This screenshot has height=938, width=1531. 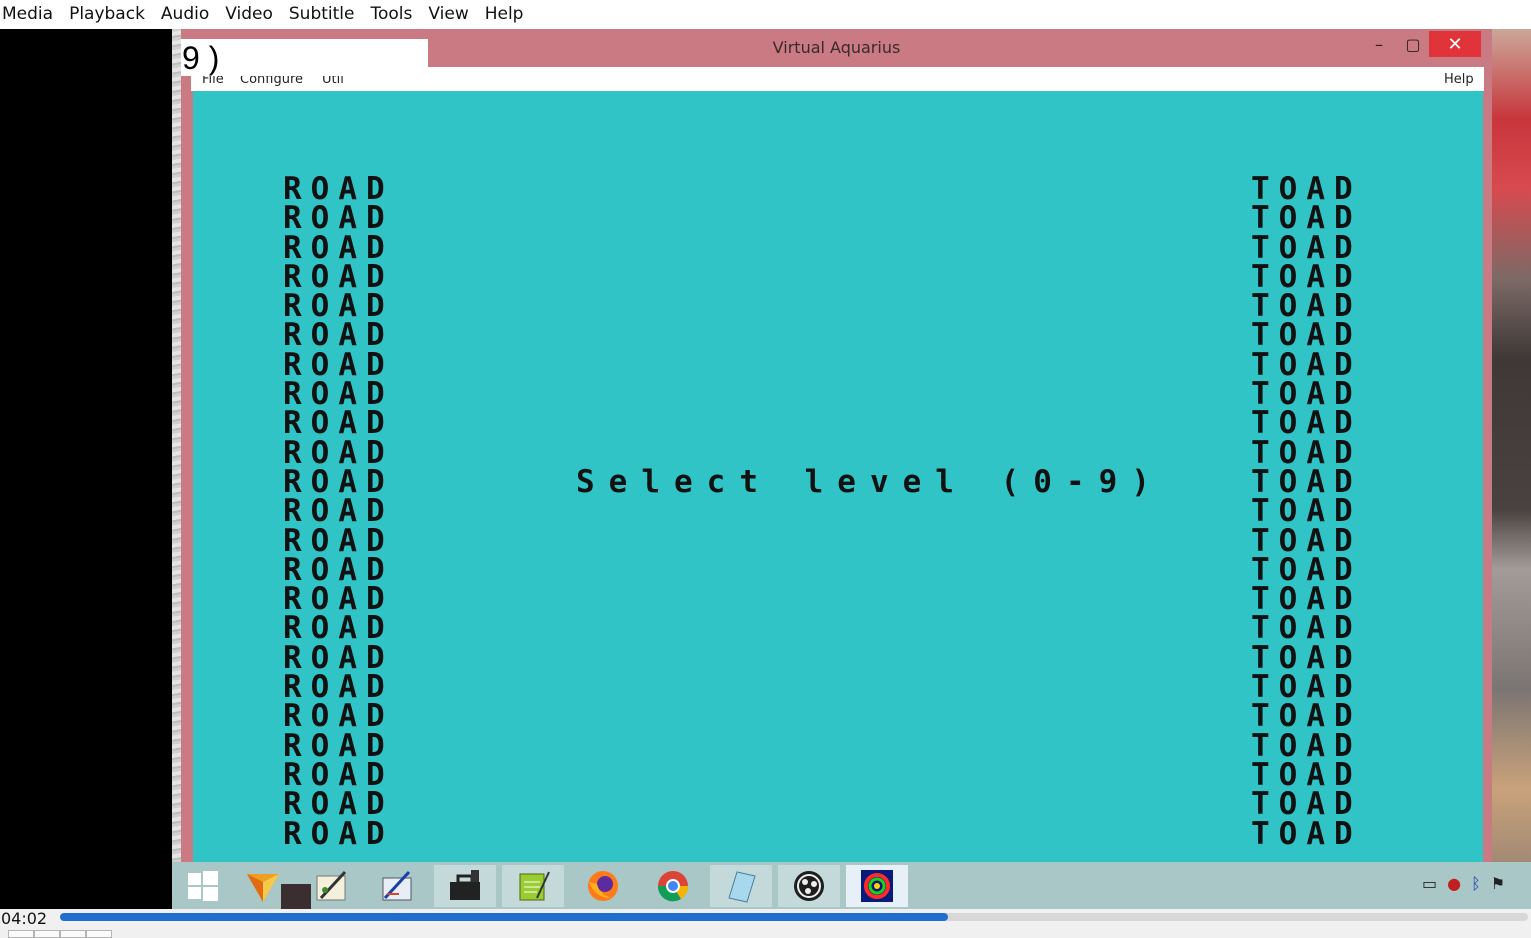 What do you see at coordinates (507, 14) in the screenshot?
I see `menu-help: Help` at bounding box center [507, 14].